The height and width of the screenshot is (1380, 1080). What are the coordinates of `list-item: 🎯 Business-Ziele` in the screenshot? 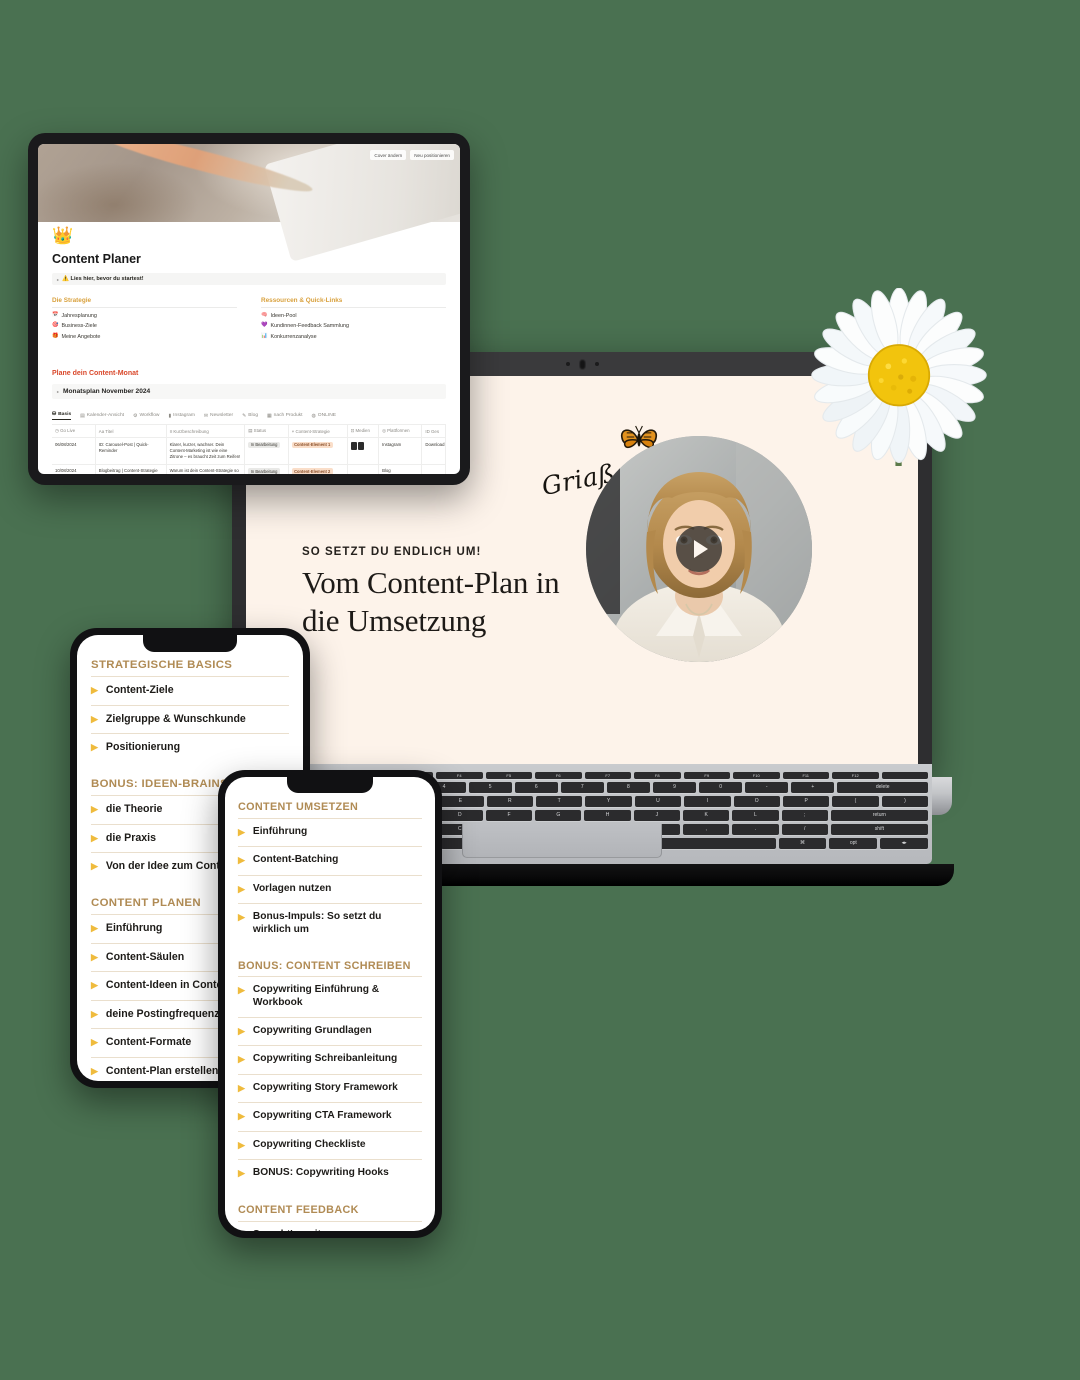 It's located at (144, 326).